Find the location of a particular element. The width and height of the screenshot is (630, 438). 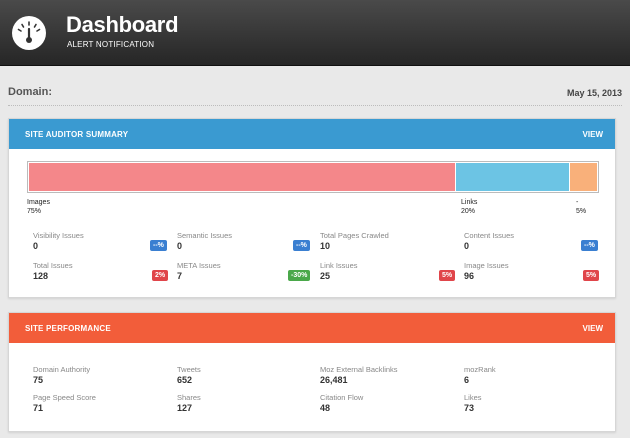

badge-image-issues: 5% is located at coordinates (591, 275).